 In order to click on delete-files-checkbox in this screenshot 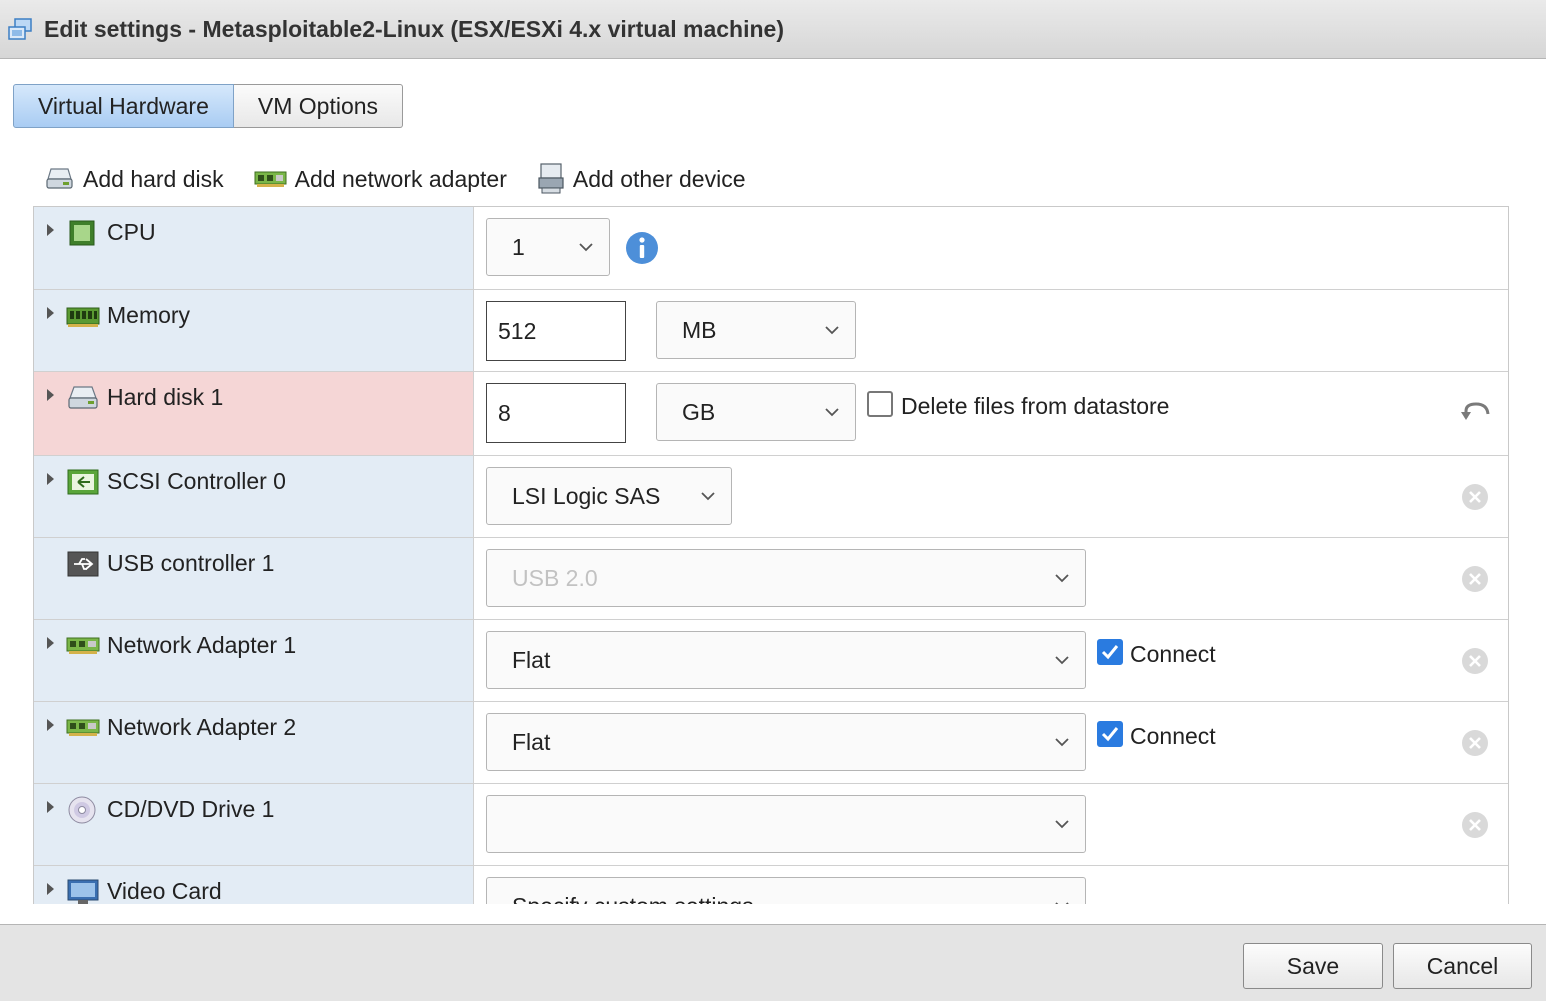, I will do `click(880, 404)`.